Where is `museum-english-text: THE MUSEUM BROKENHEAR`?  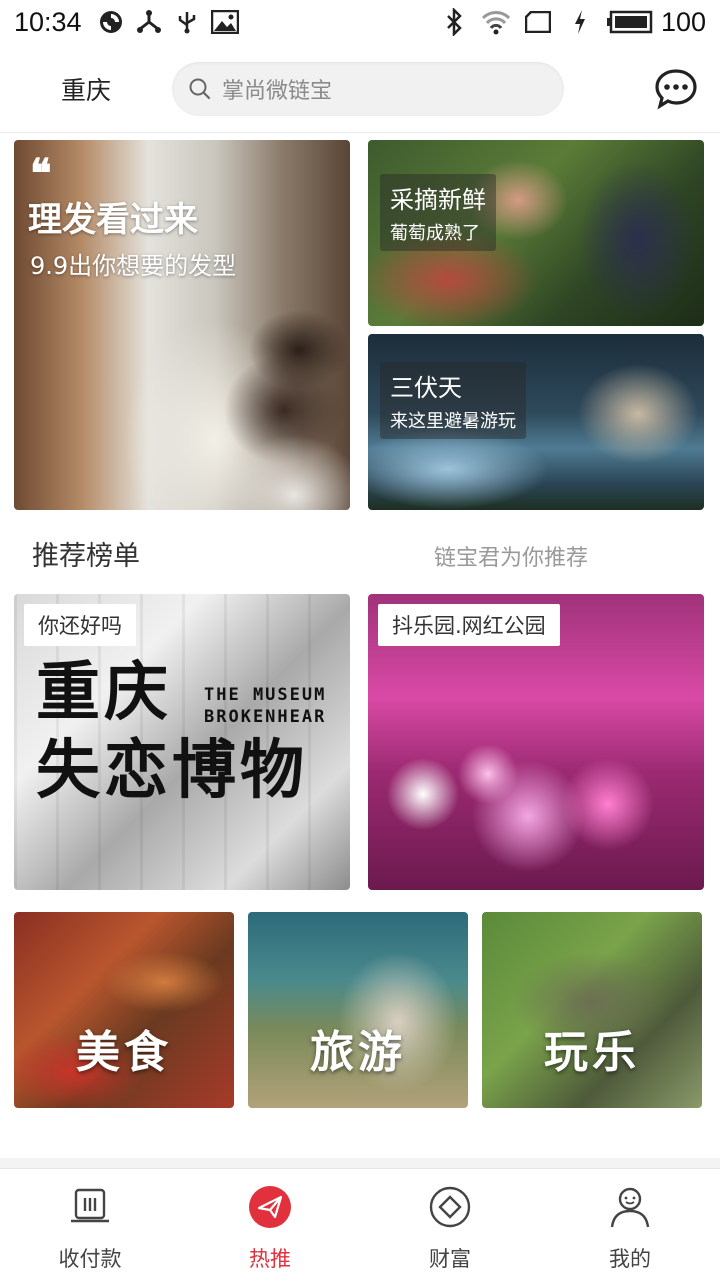 museum-english-text: THE MUSEUM BROKENHEAR is located at coordinates (265, 706).